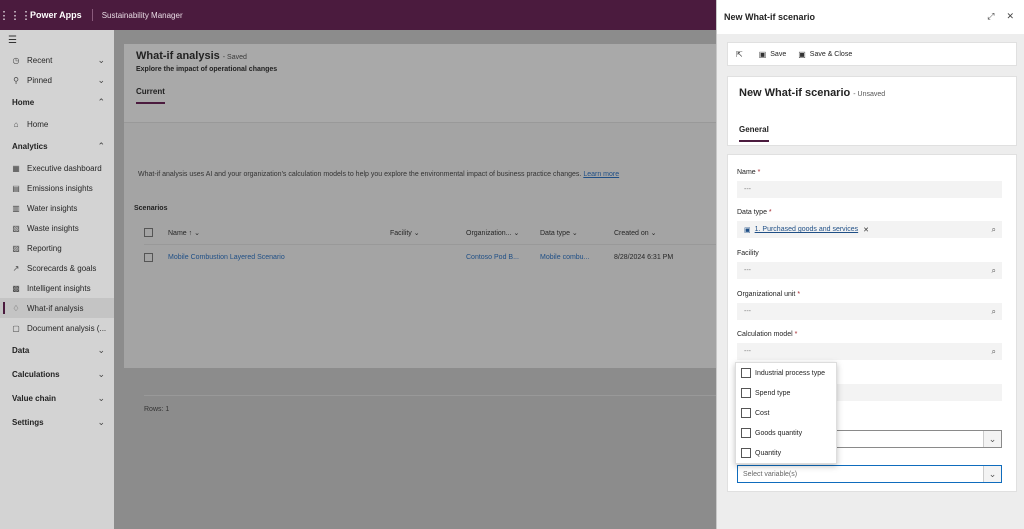 The width and height of the screenshot is (1024, 529). What do you see at coordinates (60, 188) in the screenshot?
I see `sidebar-item-label: Emissions insights` at bounding box center [60, 188].